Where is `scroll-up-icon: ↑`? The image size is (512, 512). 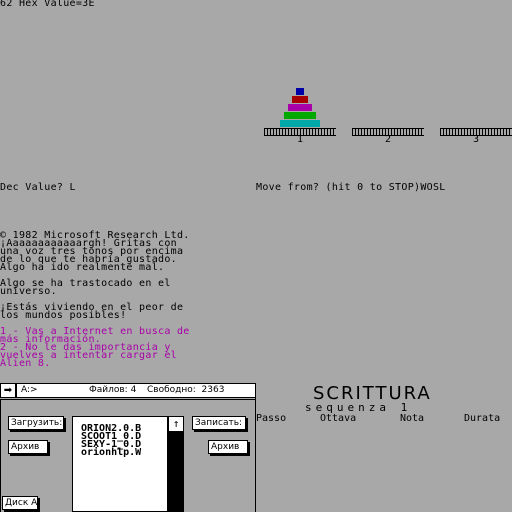 scroll-up-icon: ↑ is located at coordinates (176, 425).